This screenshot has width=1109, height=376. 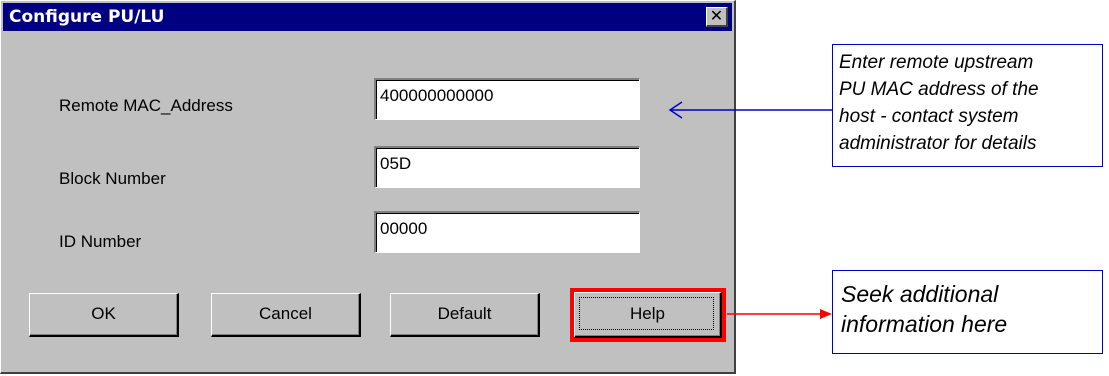 I want to click on mac-arrow, so click(x=750, y=110).